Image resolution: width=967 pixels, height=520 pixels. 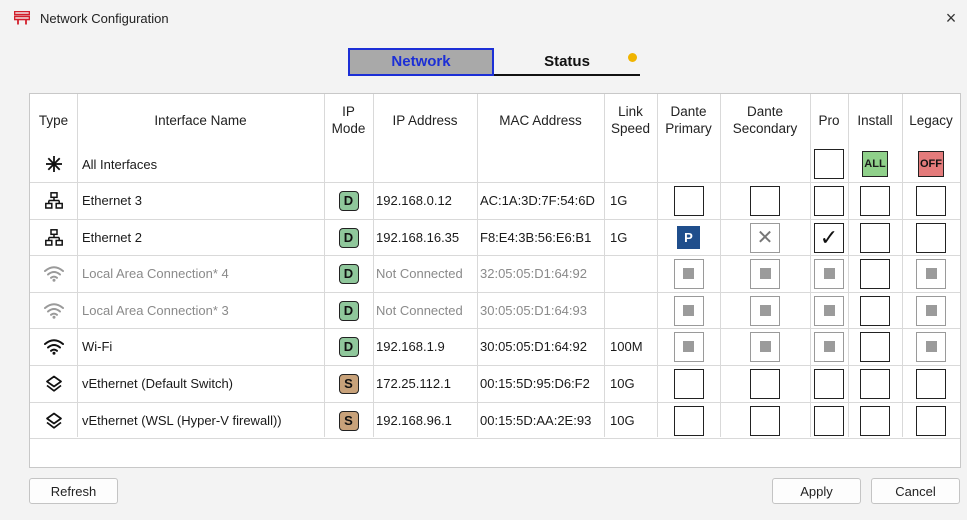 What do you see at coordinates (626, 346) in the screenshot?
I see `link-speed: 100M` at bounding box center [626, 346].